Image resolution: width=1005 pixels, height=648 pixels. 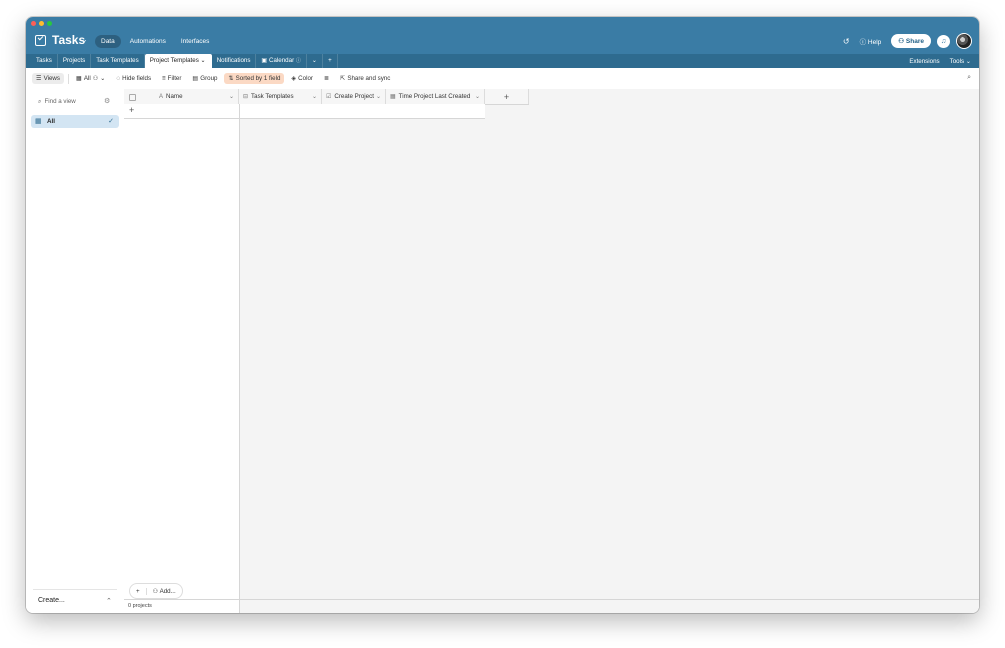 I want to click on tab-calendar: ▣ Calendar ⓘ, so click(x=281, y=61).